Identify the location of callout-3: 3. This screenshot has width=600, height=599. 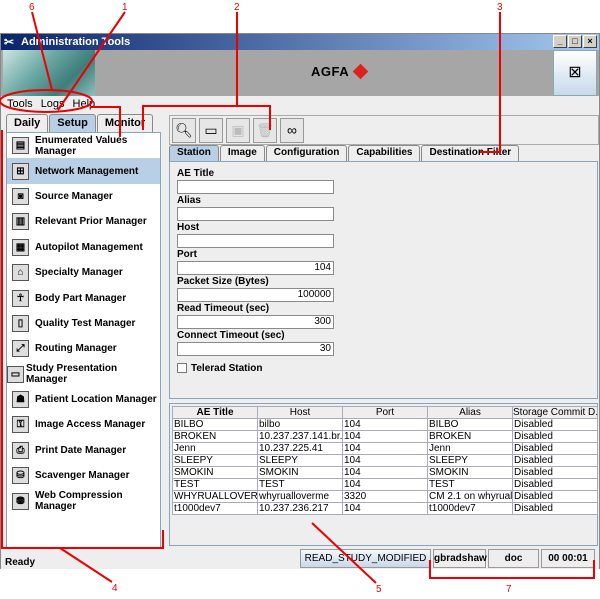
(500, 7).